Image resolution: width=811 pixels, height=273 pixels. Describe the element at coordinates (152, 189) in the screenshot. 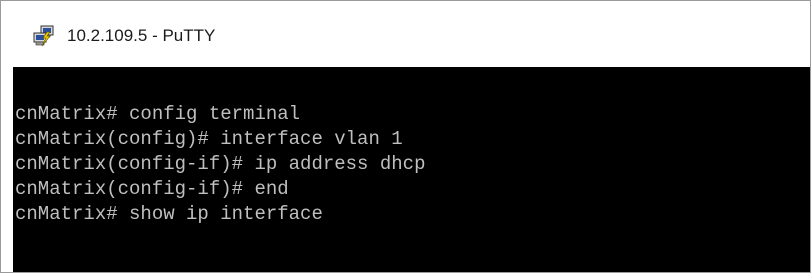

I see `terminal-line: cnMatrix(config-if)# end` at that location.